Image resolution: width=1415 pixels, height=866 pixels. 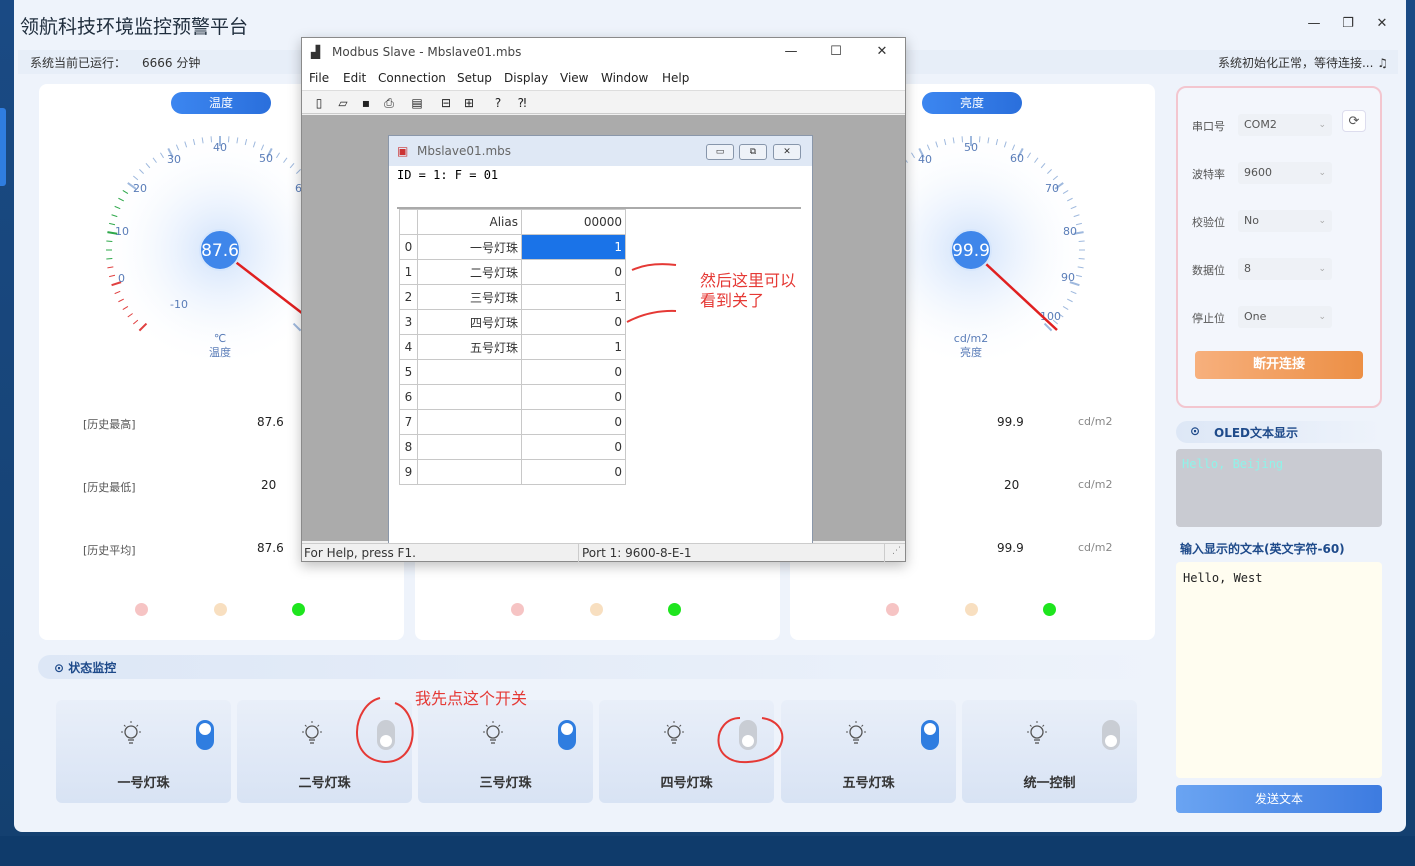 I want to click on annotation-note-1: 然后这里可以 看到关了, so click(x=748, y=291).